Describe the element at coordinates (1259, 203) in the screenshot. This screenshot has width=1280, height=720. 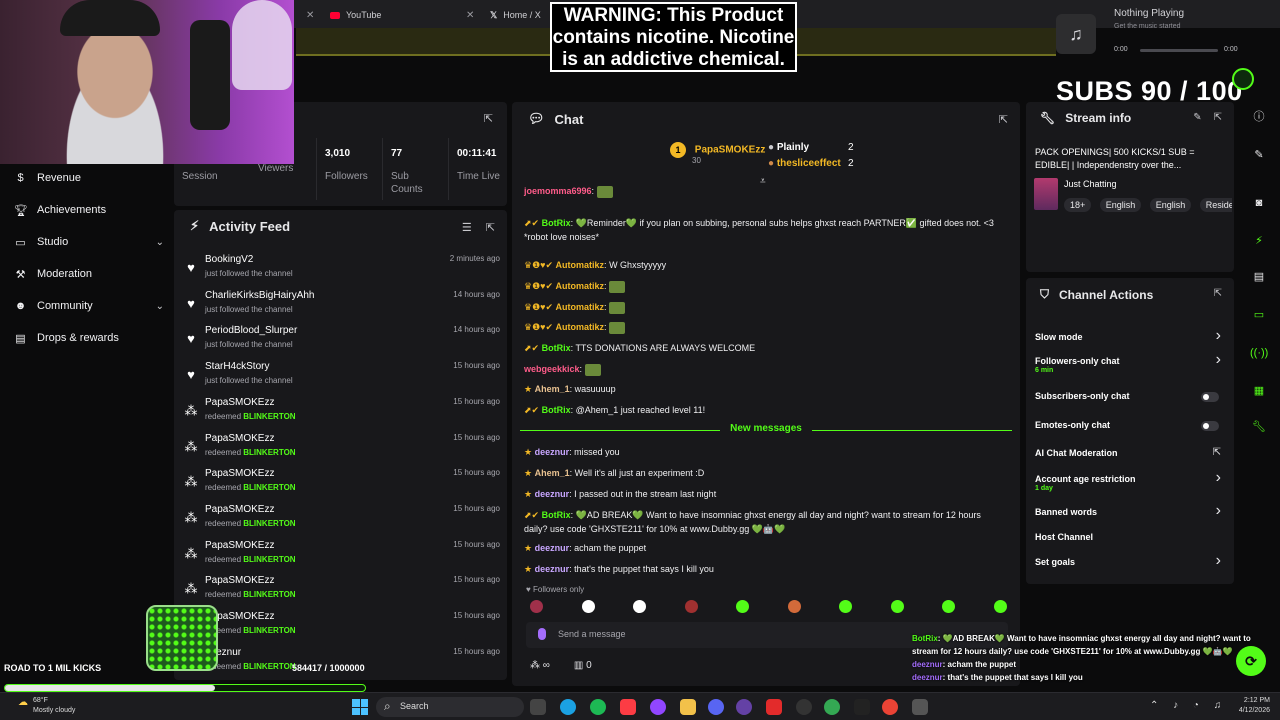
I see `camera-icon: ◙` at that location.